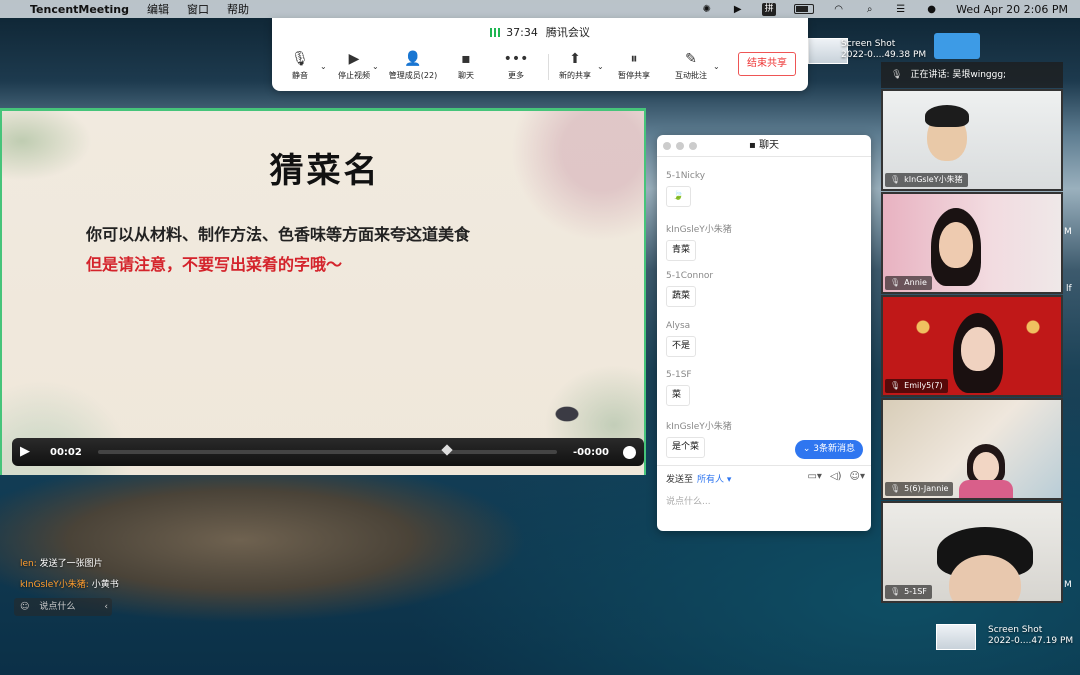  I want to click on slide-warning: 但是请注意，不要写出菜肴的字哦～, so click(214, 264).